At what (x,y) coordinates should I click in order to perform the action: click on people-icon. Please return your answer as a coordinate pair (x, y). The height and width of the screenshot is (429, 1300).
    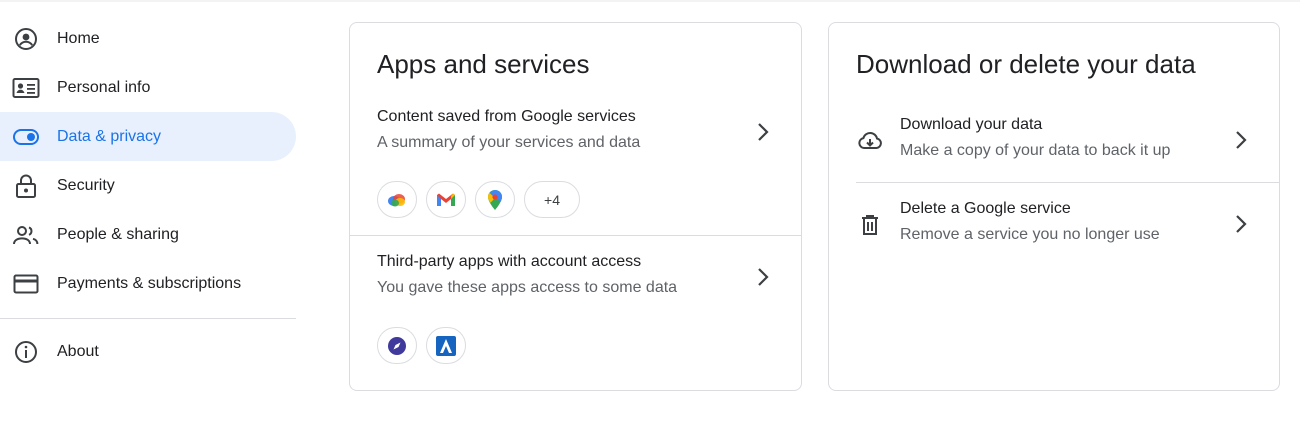
    Looking at the image, I should click on (26, 235).